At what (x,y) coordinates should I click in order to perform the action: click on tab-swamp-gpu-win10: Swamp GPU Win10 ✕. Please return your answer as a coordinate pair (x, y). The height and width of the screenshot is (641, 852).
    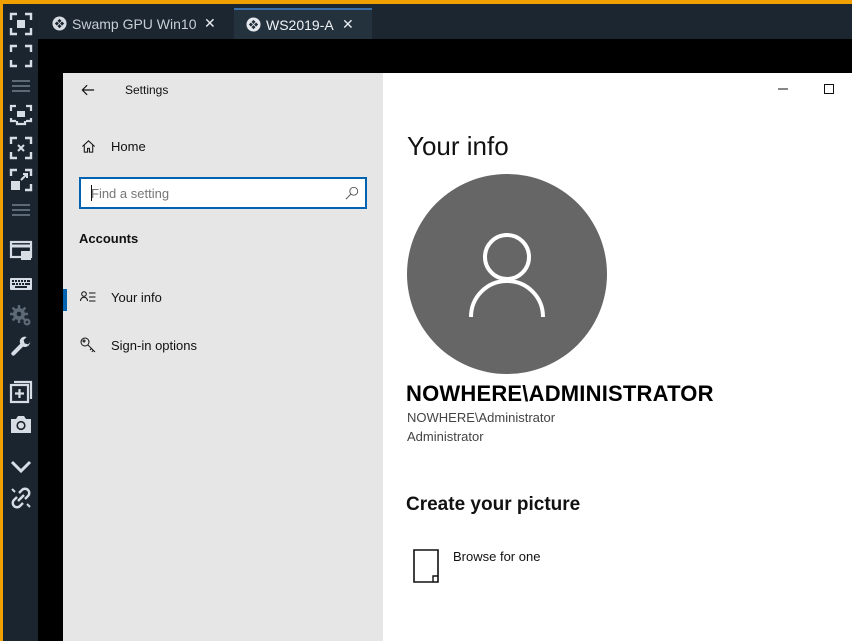
    Looking at the image, I should click on (137, 23).